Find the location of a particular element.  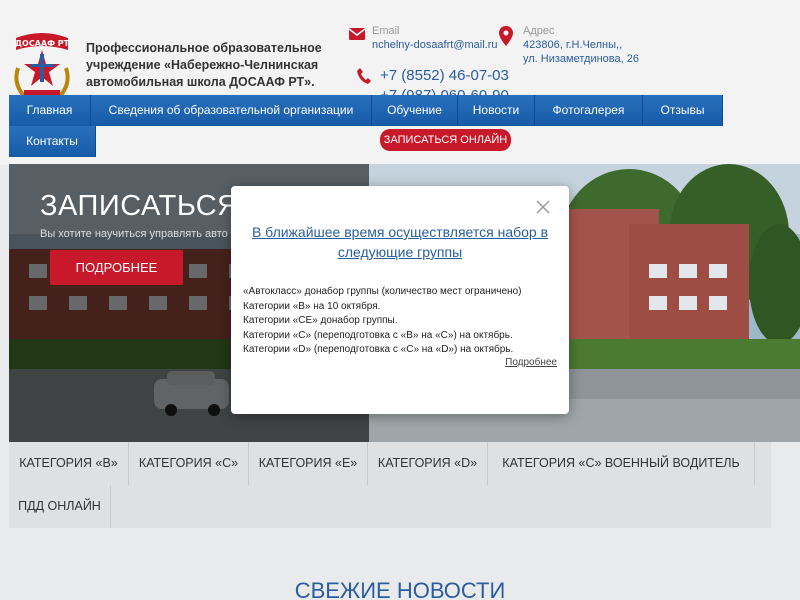

news-section-title: СВЕЖИЕ НОВОСТИ is located at coordinates (400, 589).